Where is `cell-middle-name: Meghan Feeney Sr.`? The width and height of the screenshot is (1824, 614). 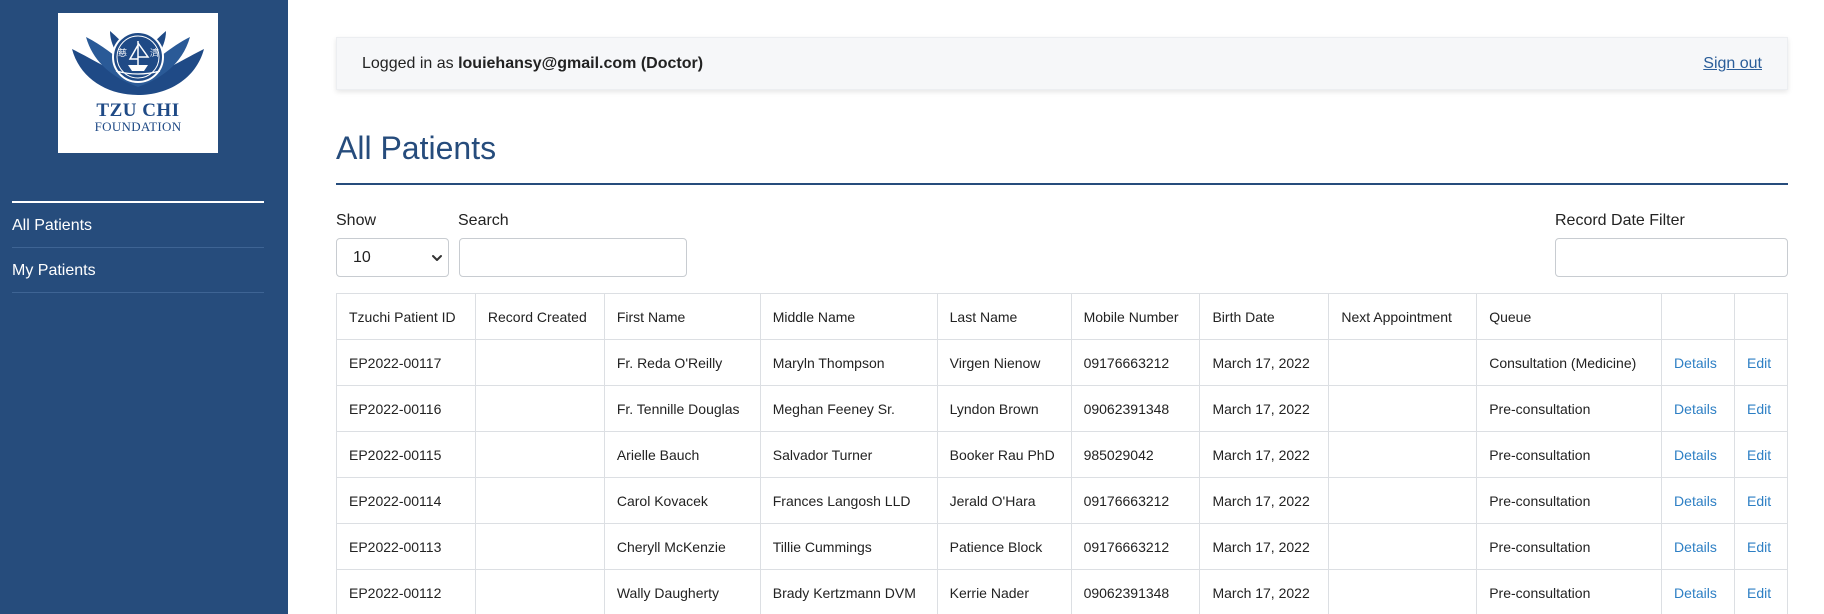
cell-middle-name: Meghan Feeney Sr. is located at coordinates (848, 408).